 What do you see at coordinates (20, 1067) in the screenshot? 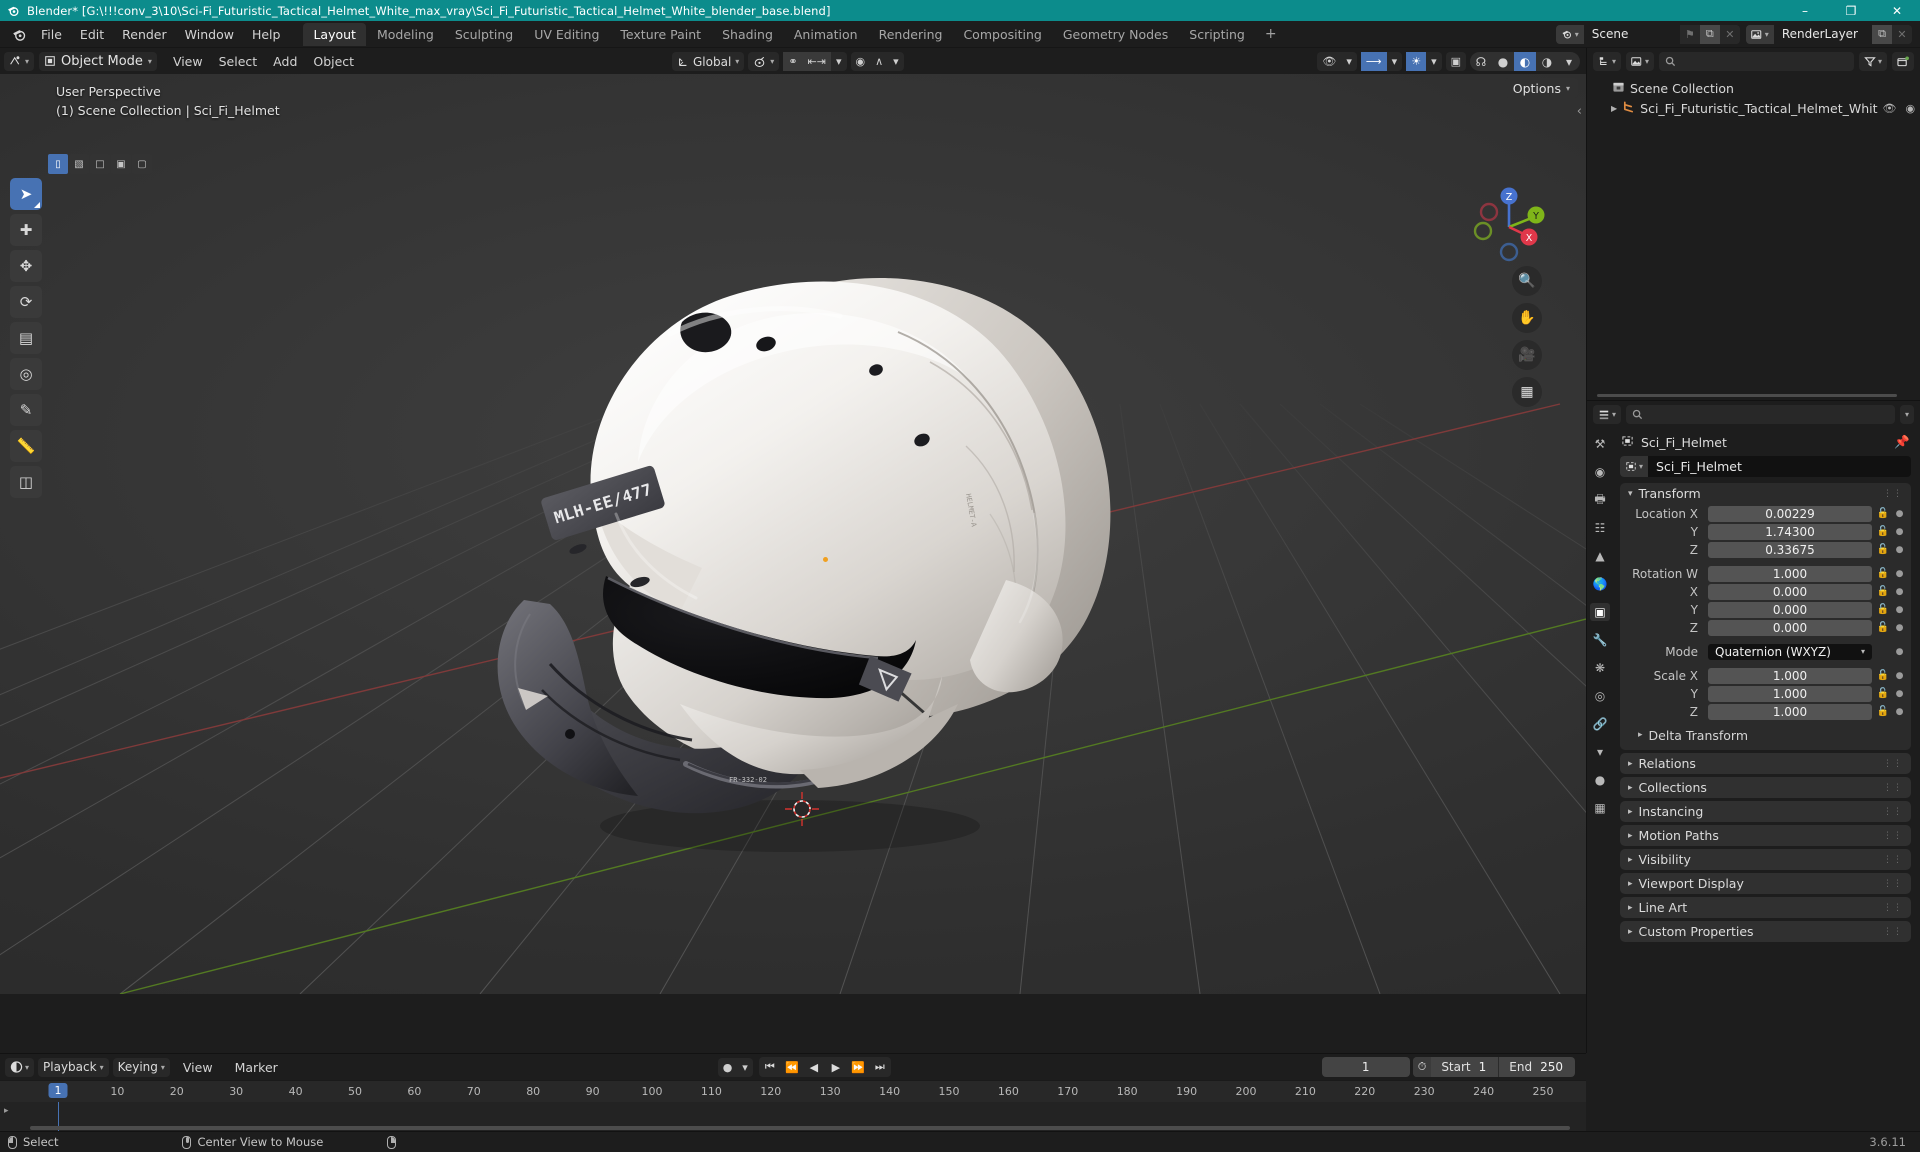
I see `timeline-editor-type-selector: ▾` at bounding box center [20, 1067].